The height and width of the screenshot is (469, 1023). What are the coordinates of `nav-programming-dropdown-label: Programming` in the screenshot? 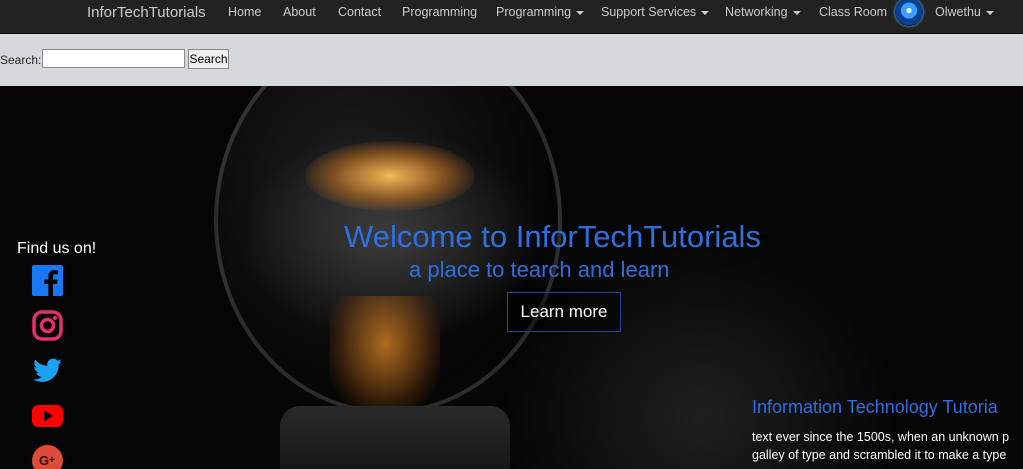 It's located at (534, 12).